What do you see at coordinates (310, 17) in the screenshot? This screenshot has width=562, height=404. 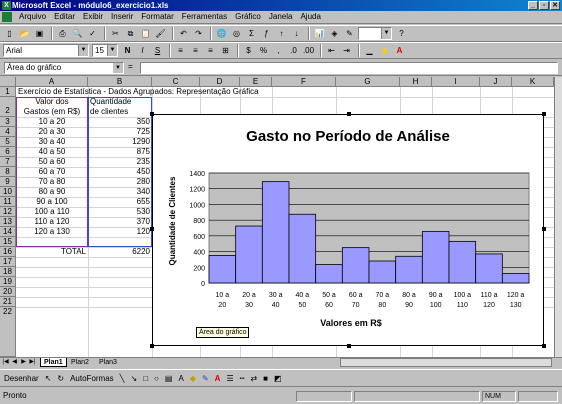 I see `menu-ajuda: Ajuda` at bounding box center [310, 17].